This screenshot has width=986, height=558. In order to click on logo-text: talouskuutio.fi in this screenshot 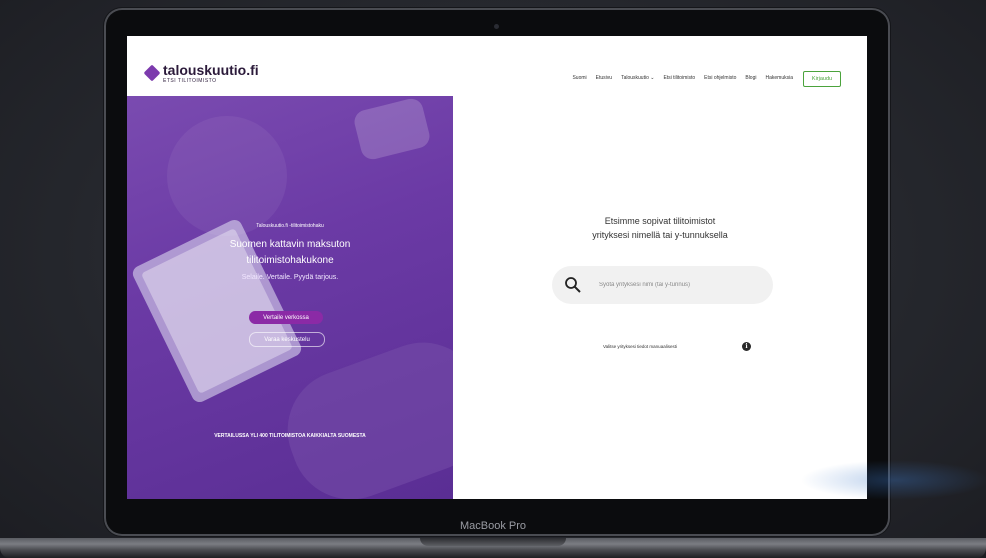, I will do `click(211, 70)`.